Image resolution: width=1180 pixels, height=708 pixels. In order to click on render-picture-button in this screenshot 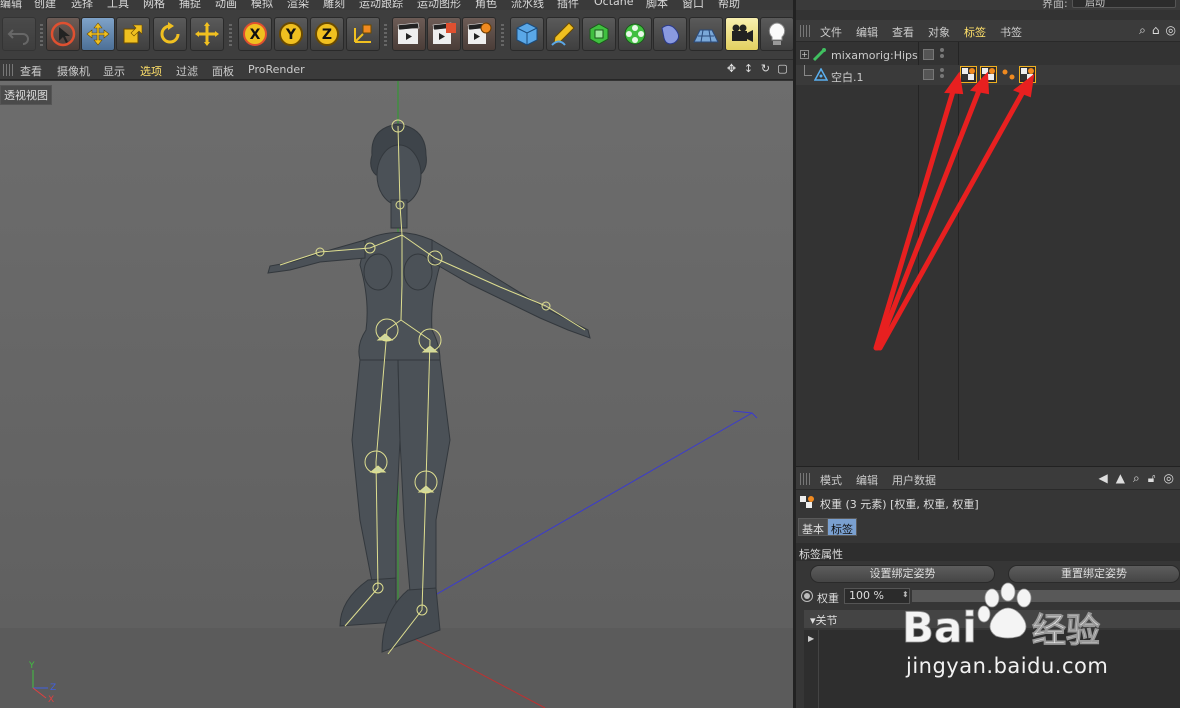, I will do `click(444, 34)`.